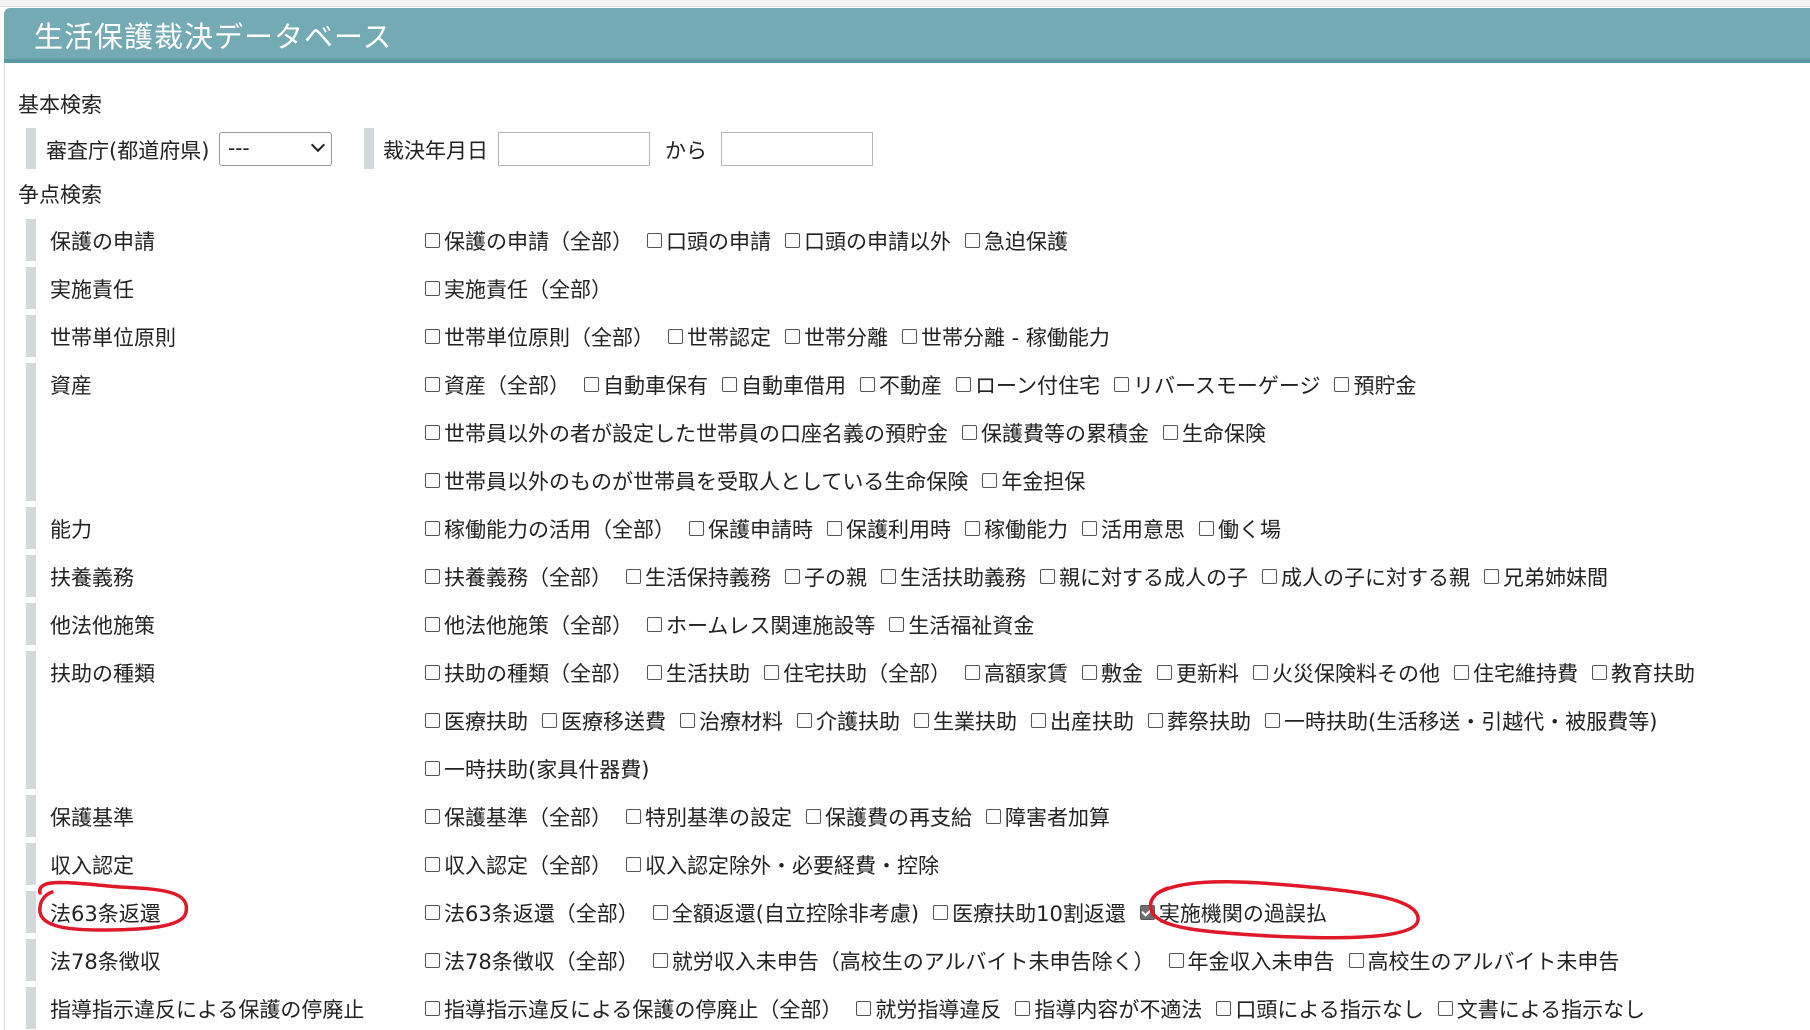 Image resolution: width=1810 pixels, height=1030 pixels. What do you see at coordinates (731, 721) in the screenshot?
I see `issue-option: 治療材料` at bounding box center [731, 721].